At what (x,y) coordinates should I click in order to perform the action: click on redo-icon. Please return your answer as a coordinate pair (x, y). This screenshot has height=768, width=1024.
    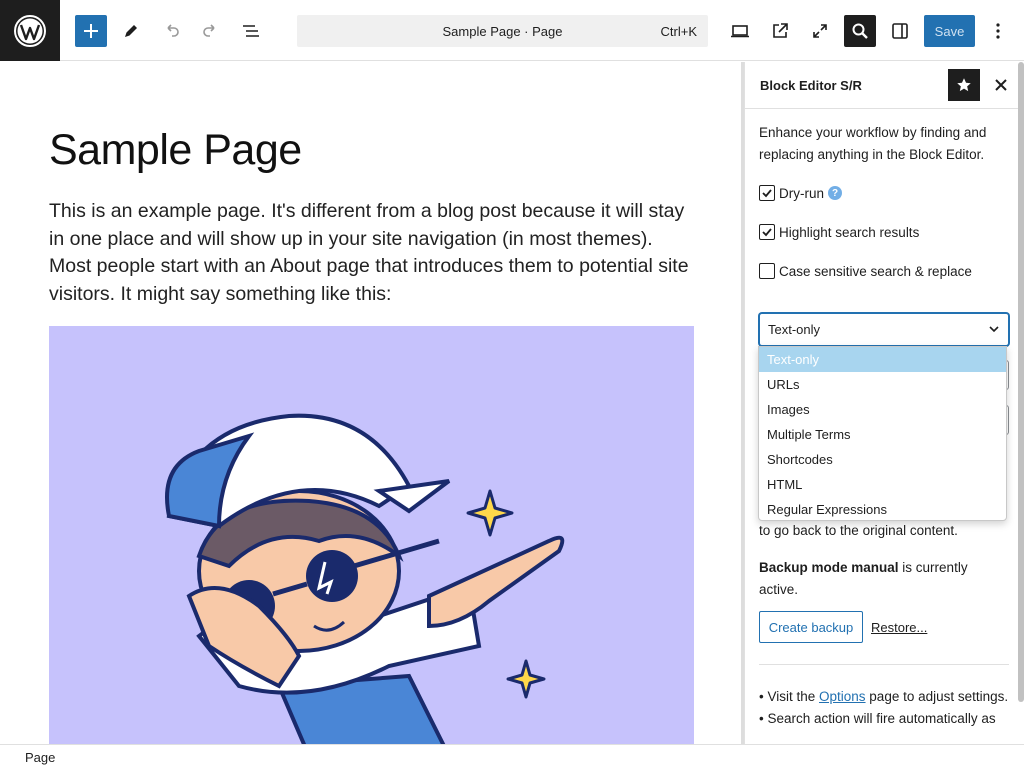
    Looking at the image, I should click on (209, 30).